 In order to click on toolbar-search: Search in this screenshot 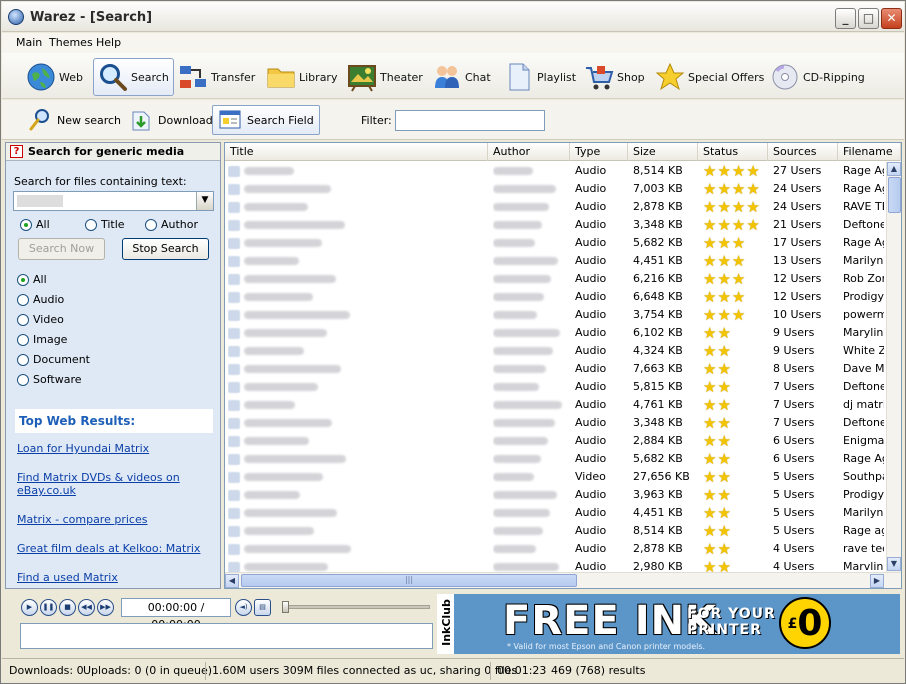, I will do `click(133, 77)`.